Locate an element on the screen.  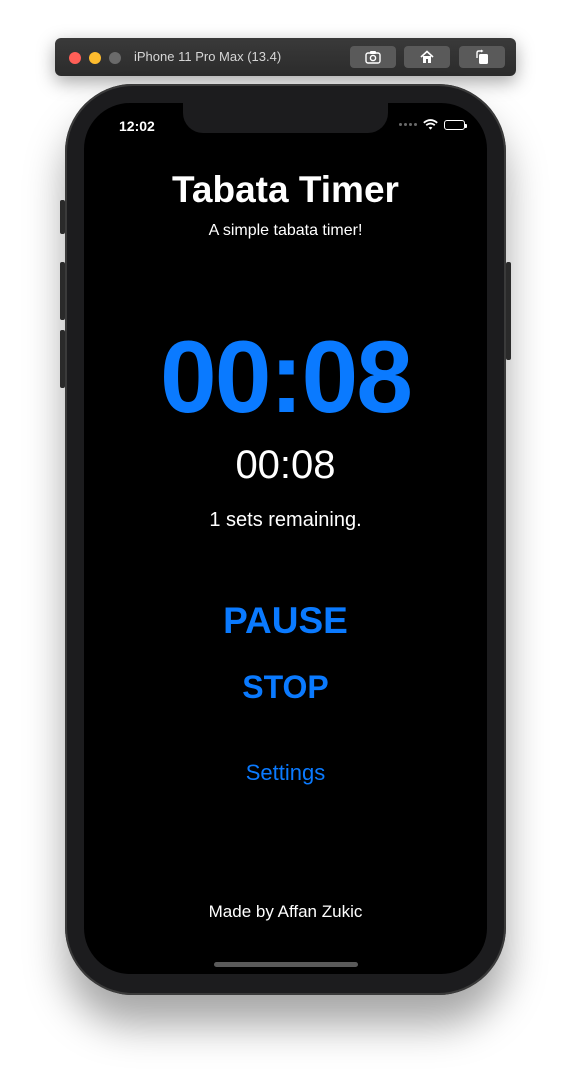
battery-icon is located at coordinates (455, 124).